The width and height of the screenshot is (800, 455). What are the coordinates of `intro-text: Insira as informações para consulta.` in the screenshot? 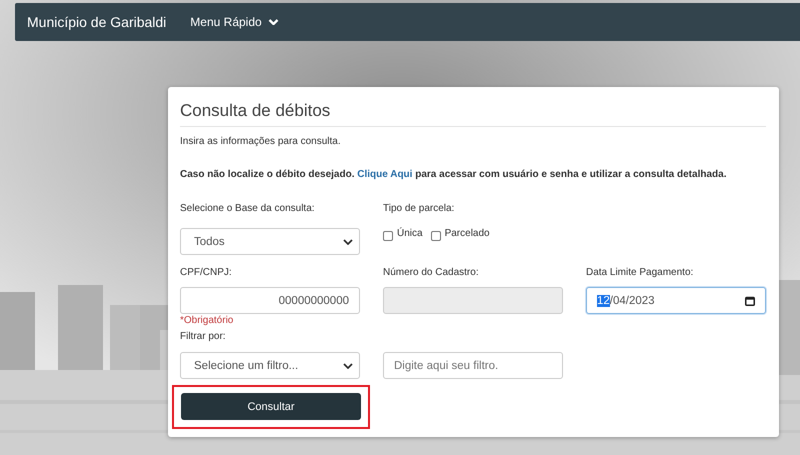 It's located at (261, 141).